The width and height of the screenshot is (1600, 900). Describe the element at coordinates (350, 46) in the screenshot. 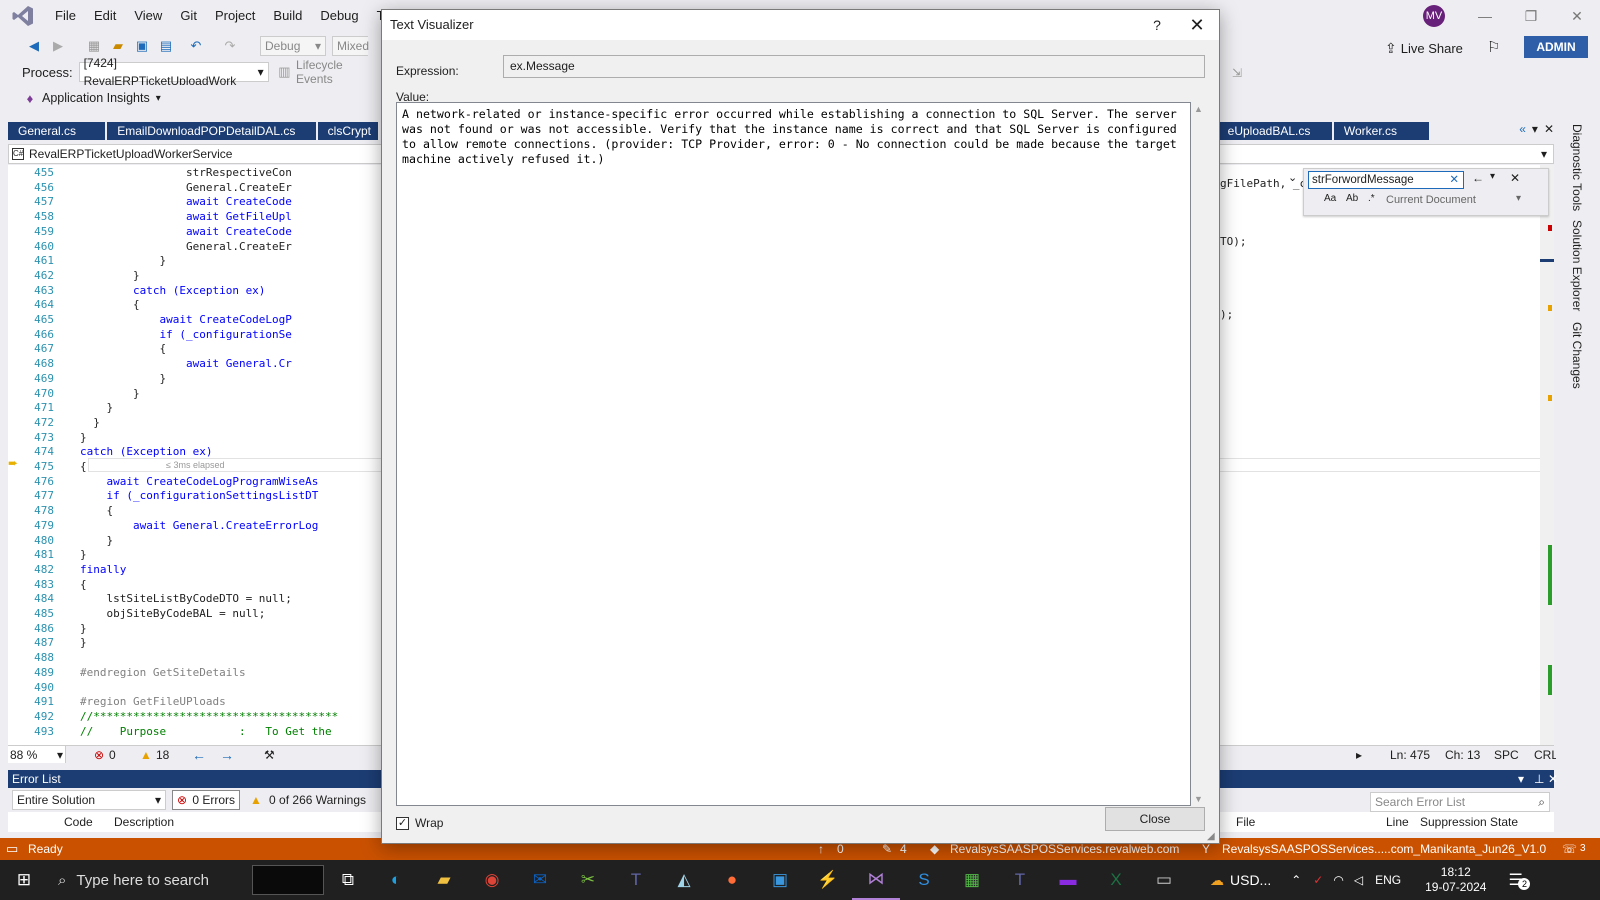

I see `platform-select: Mixed` at that location.